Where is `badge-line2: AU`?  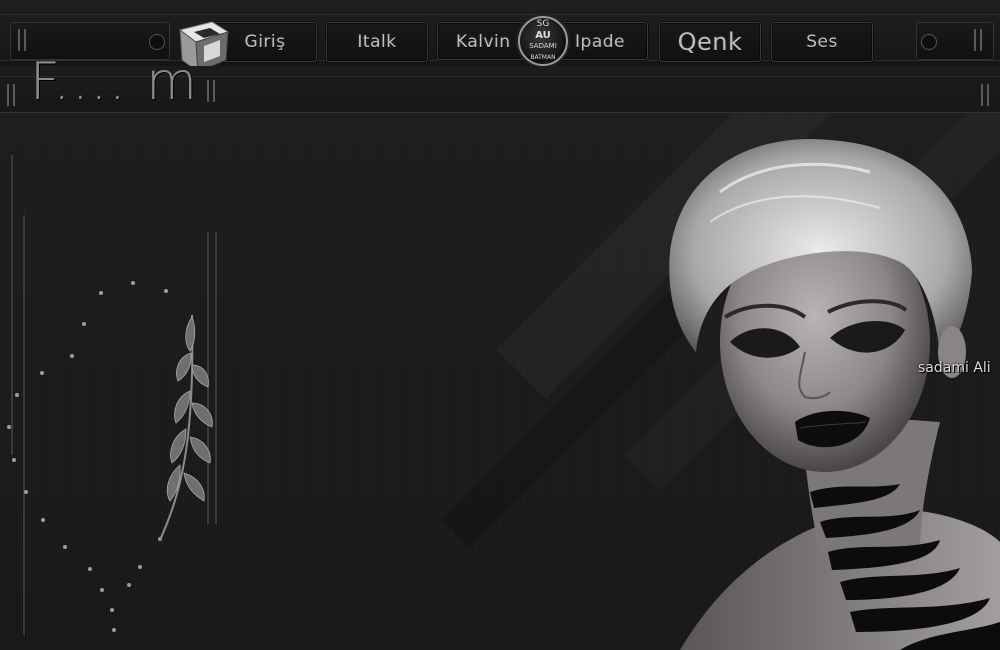 badge-line2: AU is located at coordinates (543, 35).